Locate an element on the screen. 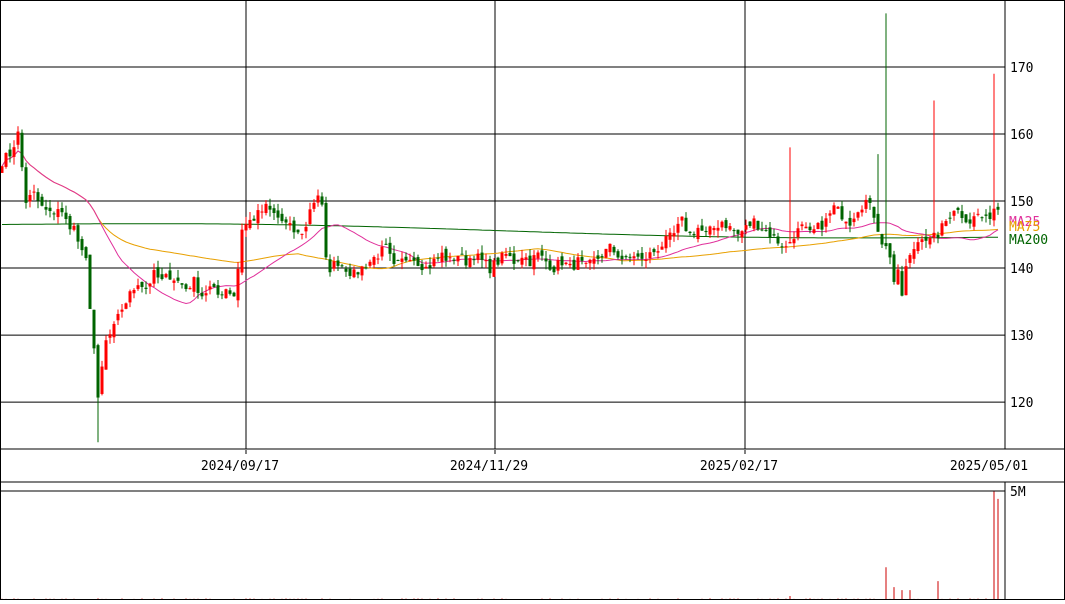 The image size is (1065, 604). ma200-line is located at coordinates (500, 231).